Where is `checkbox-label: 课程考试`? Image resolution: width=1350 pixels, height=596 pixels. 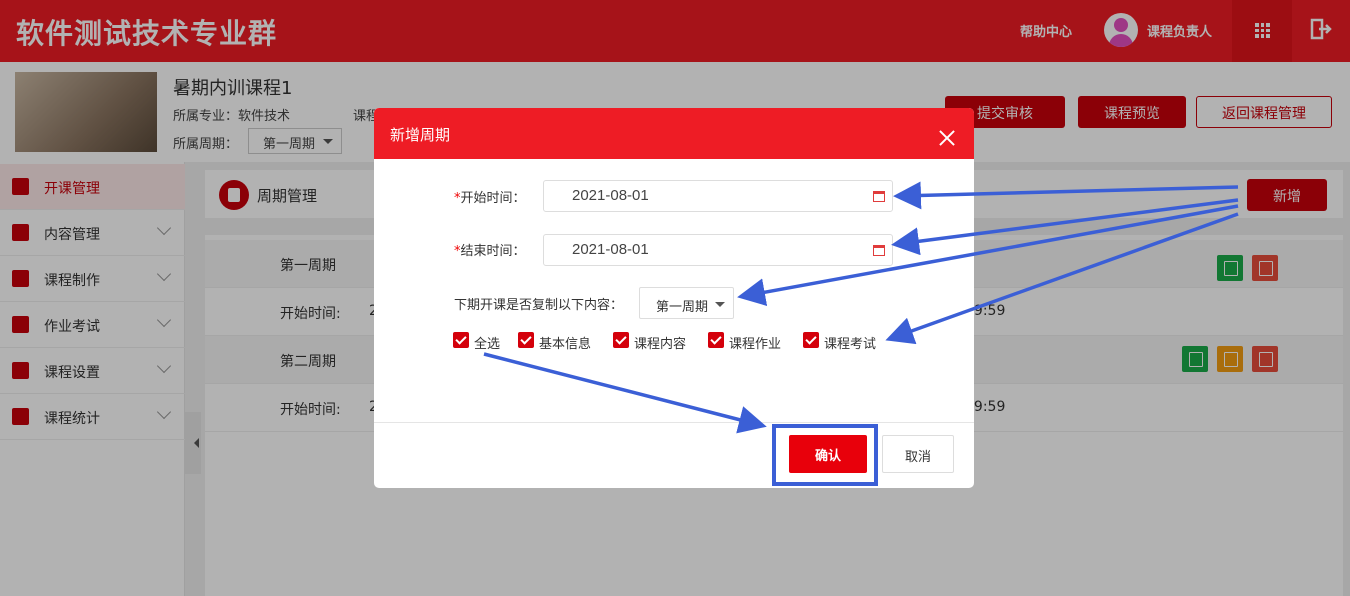 checkbox-label: 课程考试 is located at coordinates (850, 344).